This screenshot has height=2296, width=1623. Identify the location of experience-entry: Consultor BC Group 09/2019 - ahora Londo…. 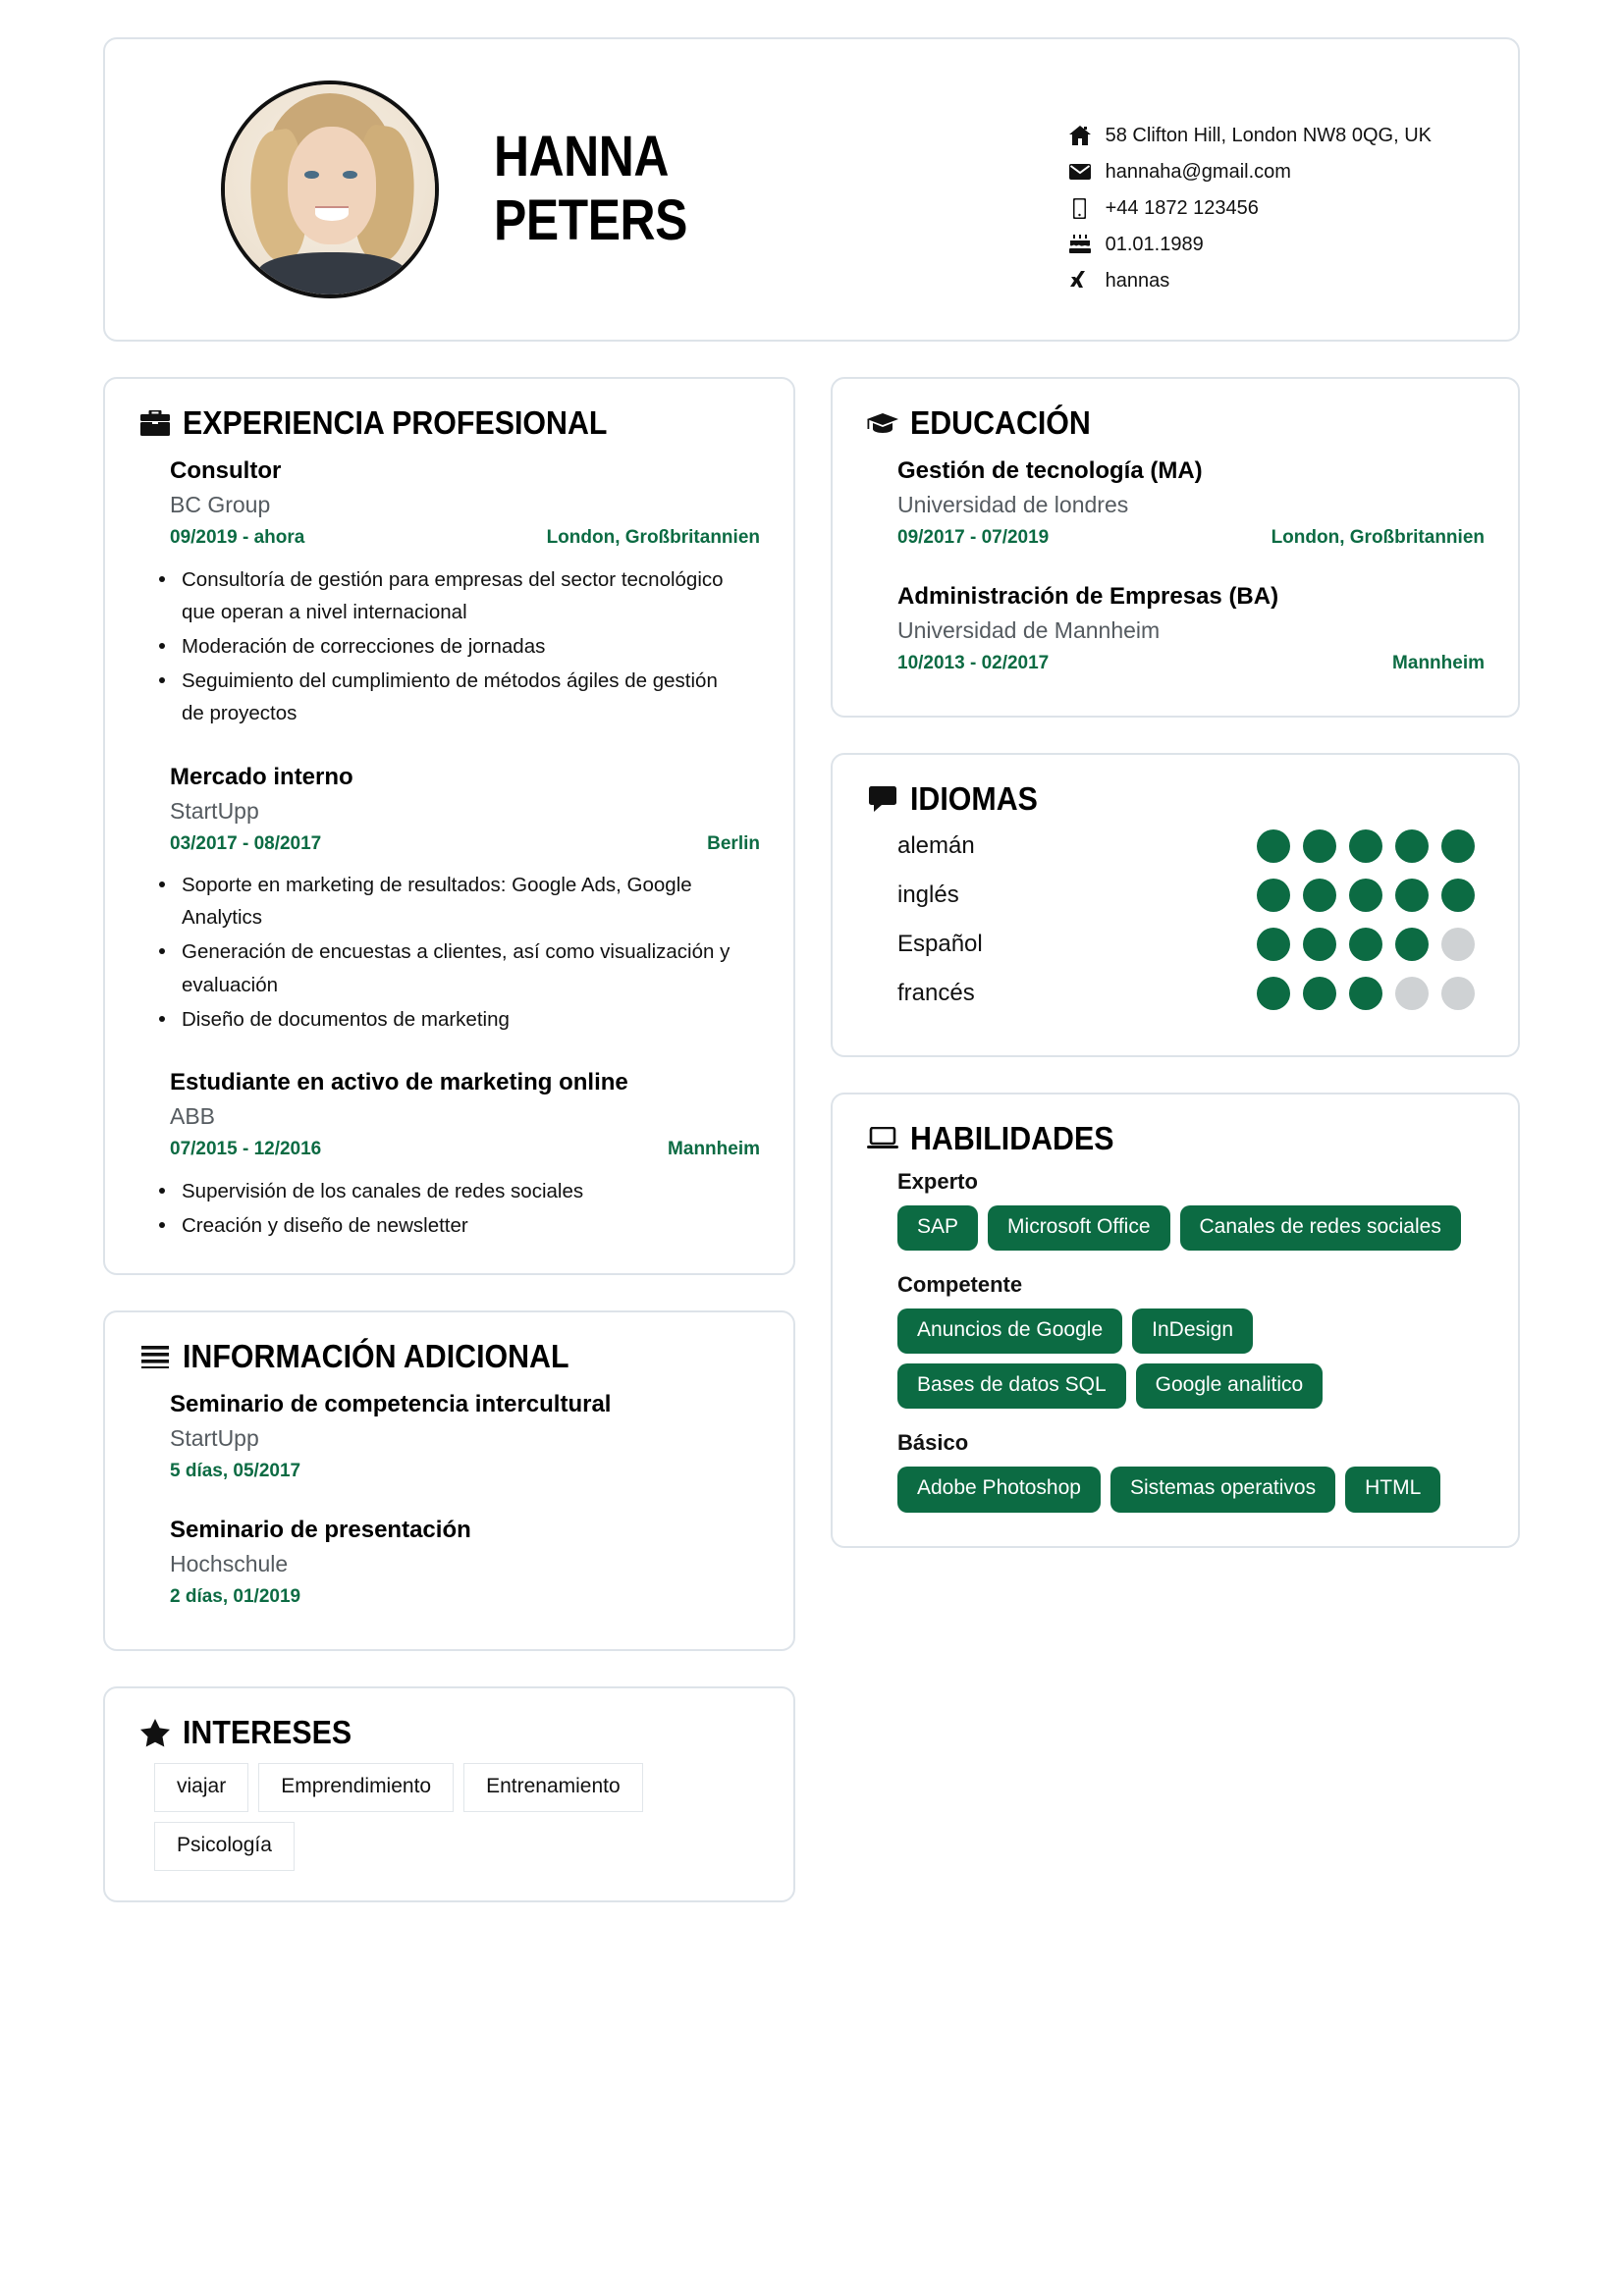
(449, 505).